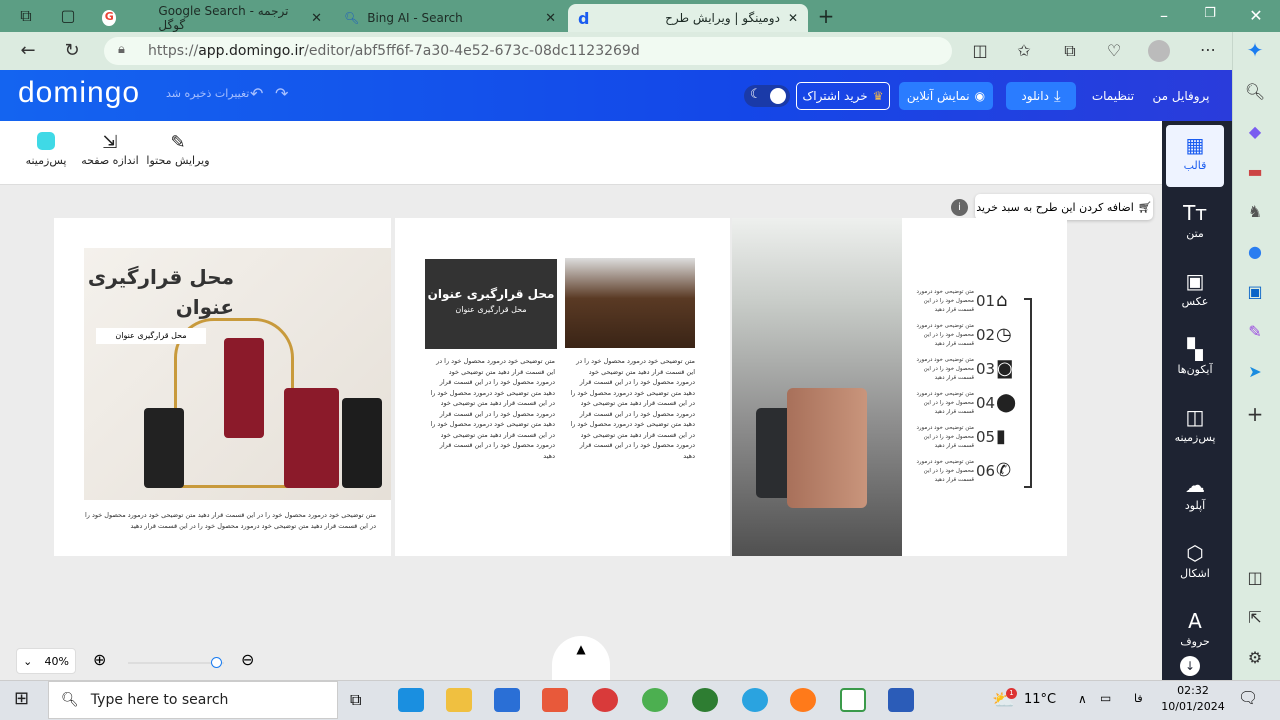 The image size is (1280, 720). Describe the element at coordinates (281, 93) in the screenshot. I see `redo-icon: ↷` at that location.